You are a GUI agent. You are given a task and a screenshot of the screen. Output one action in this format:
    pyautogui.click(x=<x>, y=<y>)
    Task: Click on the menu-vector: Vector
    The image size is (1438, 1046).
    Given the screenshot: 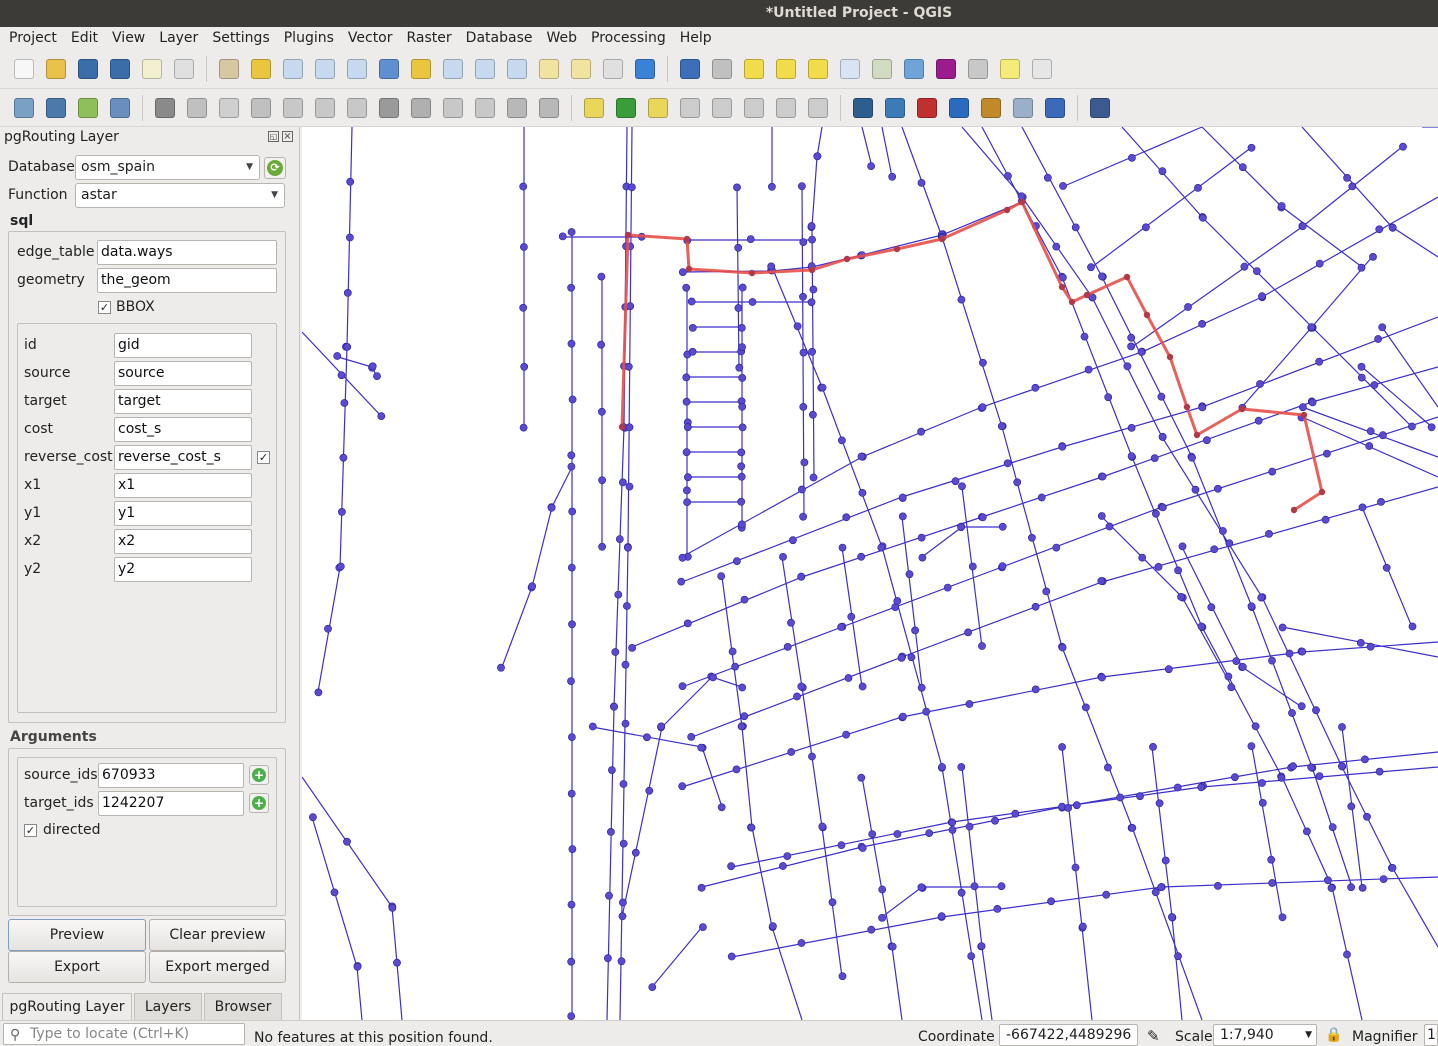 What is the action you would take?
    pyautogui.click(x=370, y=38)
    